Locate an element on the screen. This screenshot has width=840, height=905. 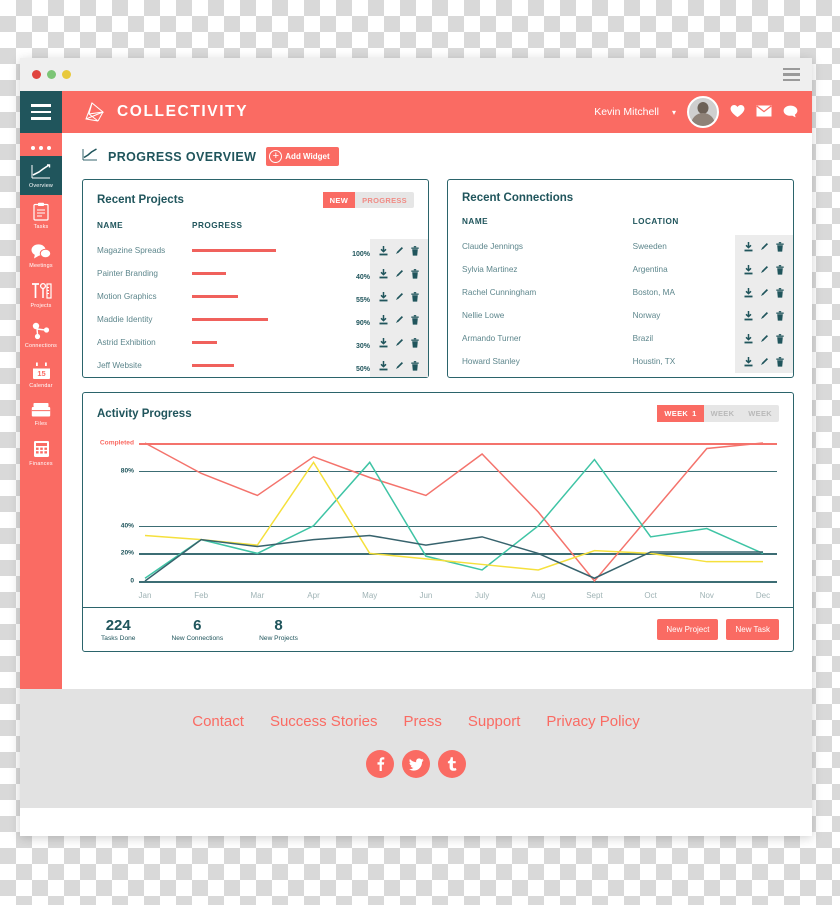
avatar is located at coordinates (703, 112).